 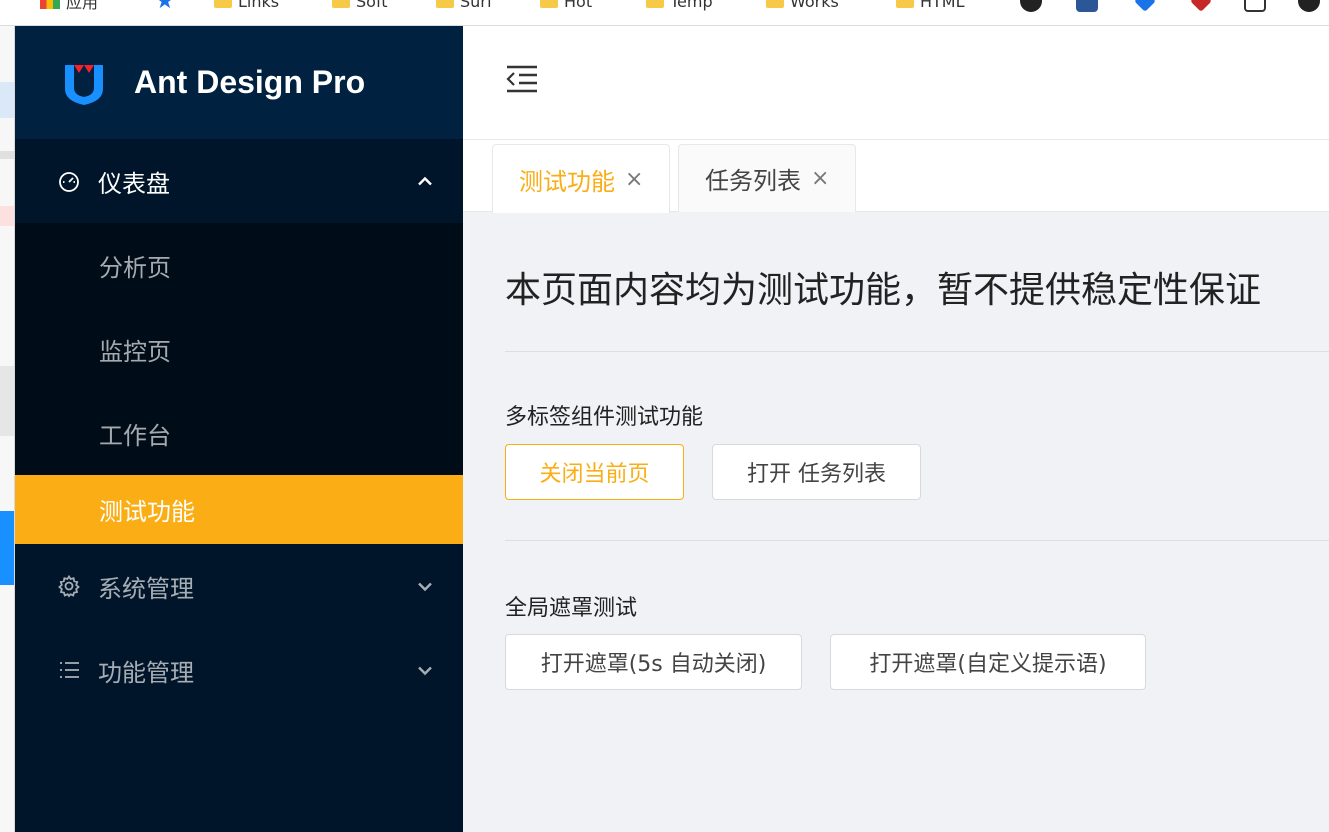 I want to click on chevron-up-icon, so click(x=425, y=181).